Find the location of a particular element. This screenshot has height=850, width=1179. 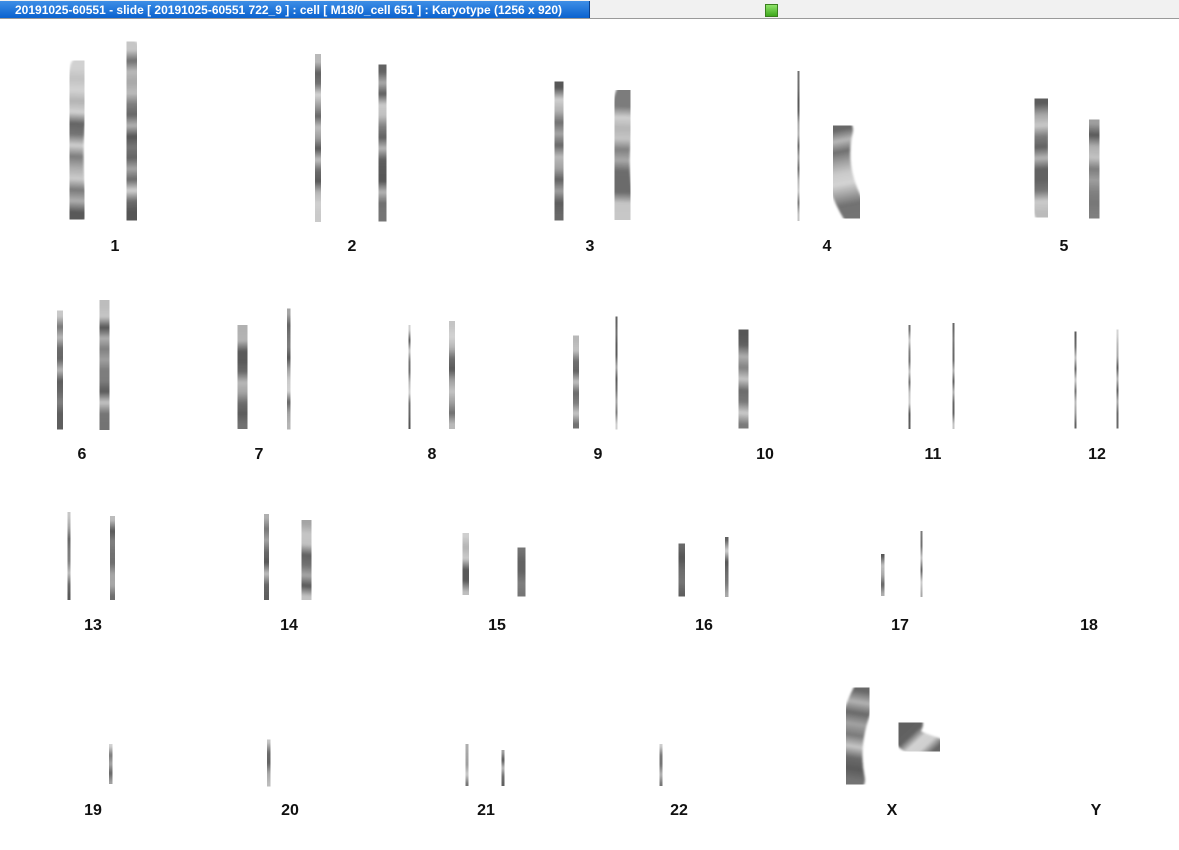

chromosome-label: Y is located at coordinates (1096, 810).